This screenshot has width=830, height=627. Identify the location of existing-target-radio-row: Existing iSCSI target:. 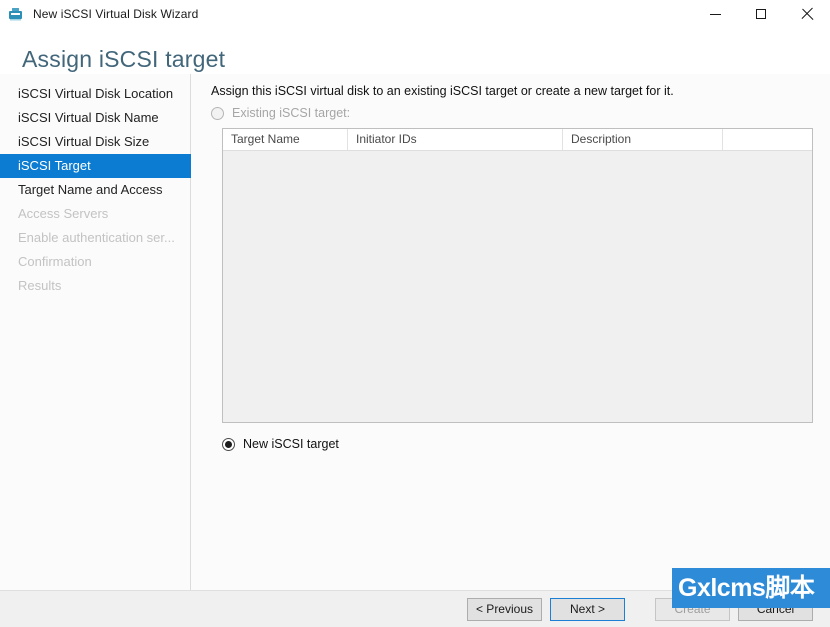
(510, 113).